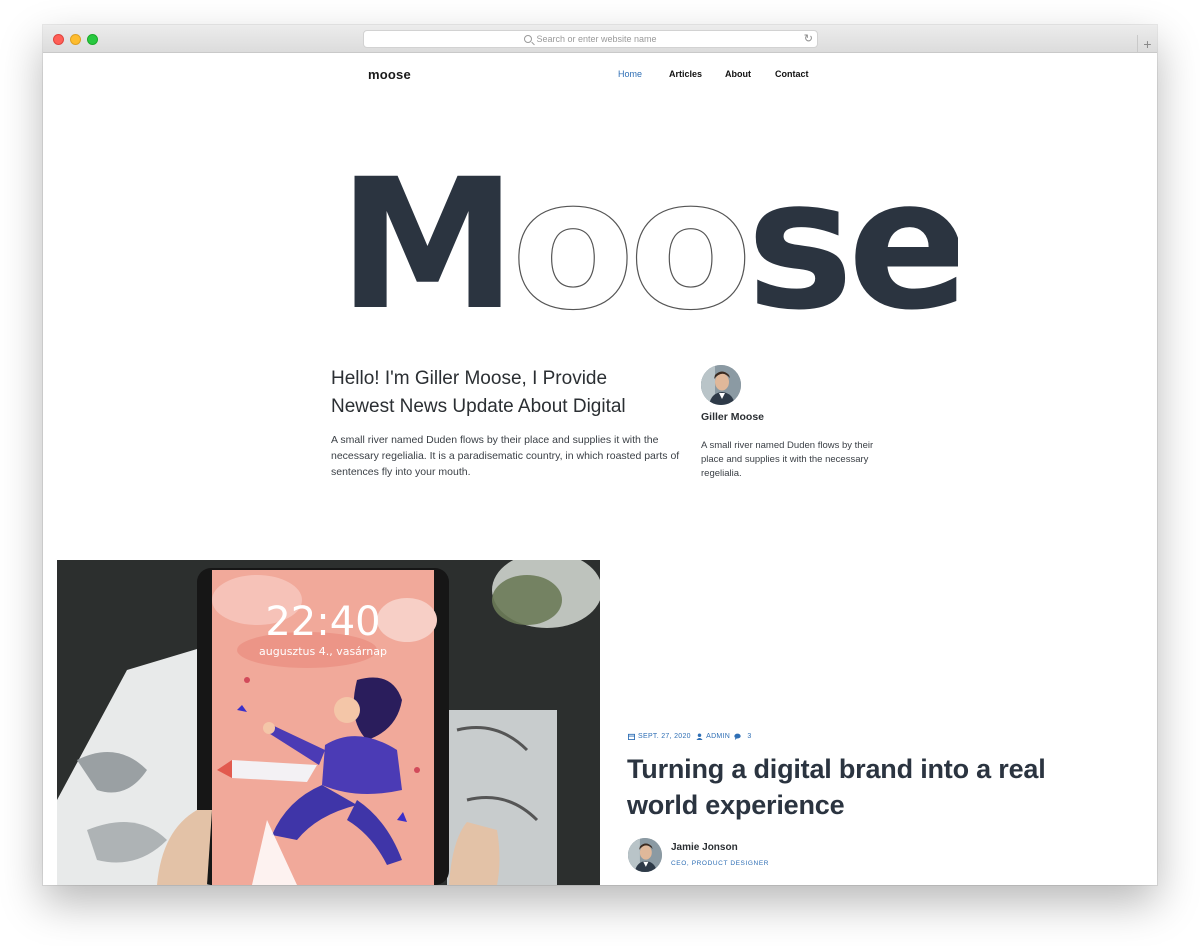 This screenshot has height=946, width=1200. I want to click on browser-titlebar: Search or enter website name ↻ +, so click(600, 39).